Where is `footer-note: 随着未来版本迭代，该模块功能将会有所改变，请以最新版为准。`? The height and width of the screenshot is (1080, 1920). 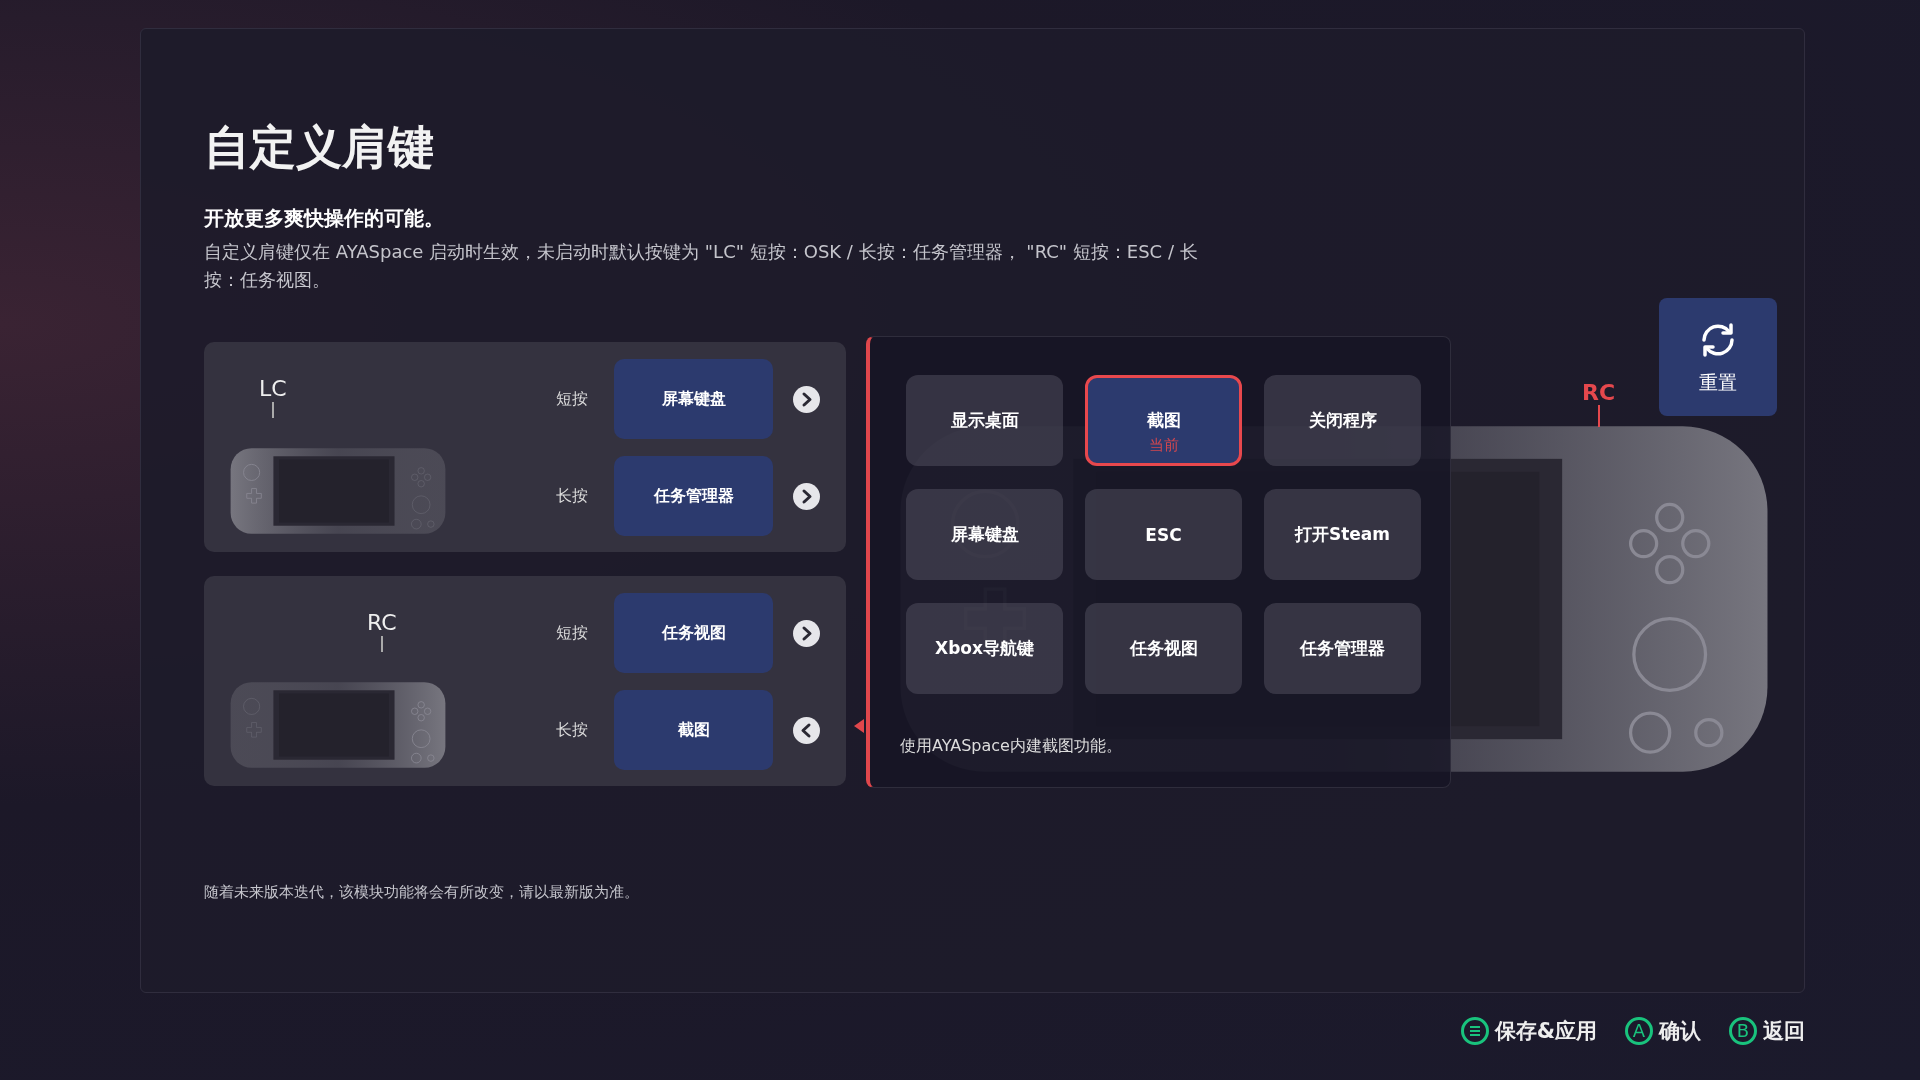 footer-note: 随着未来版本迭代，该模块功能将会有所改变，请以最新版为准。 is located at coordinates (422, 892).